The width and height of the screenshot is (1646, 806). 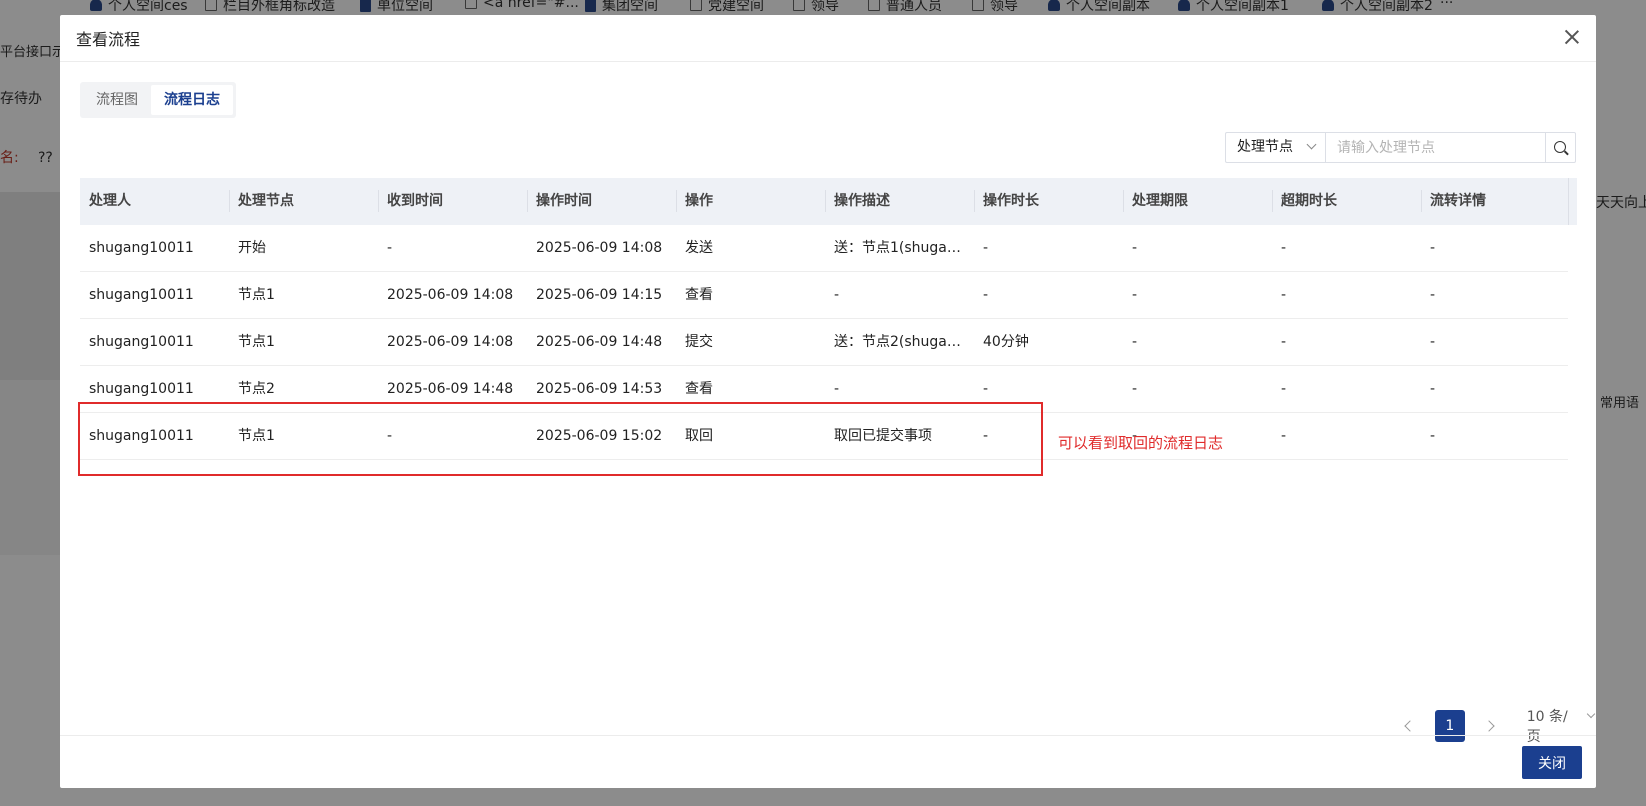 What do you see at coordinates (904, 248) in the screenshot?
I see `table-cell: 送：节点1(shugang10011)` at bounding box center [904, 248].